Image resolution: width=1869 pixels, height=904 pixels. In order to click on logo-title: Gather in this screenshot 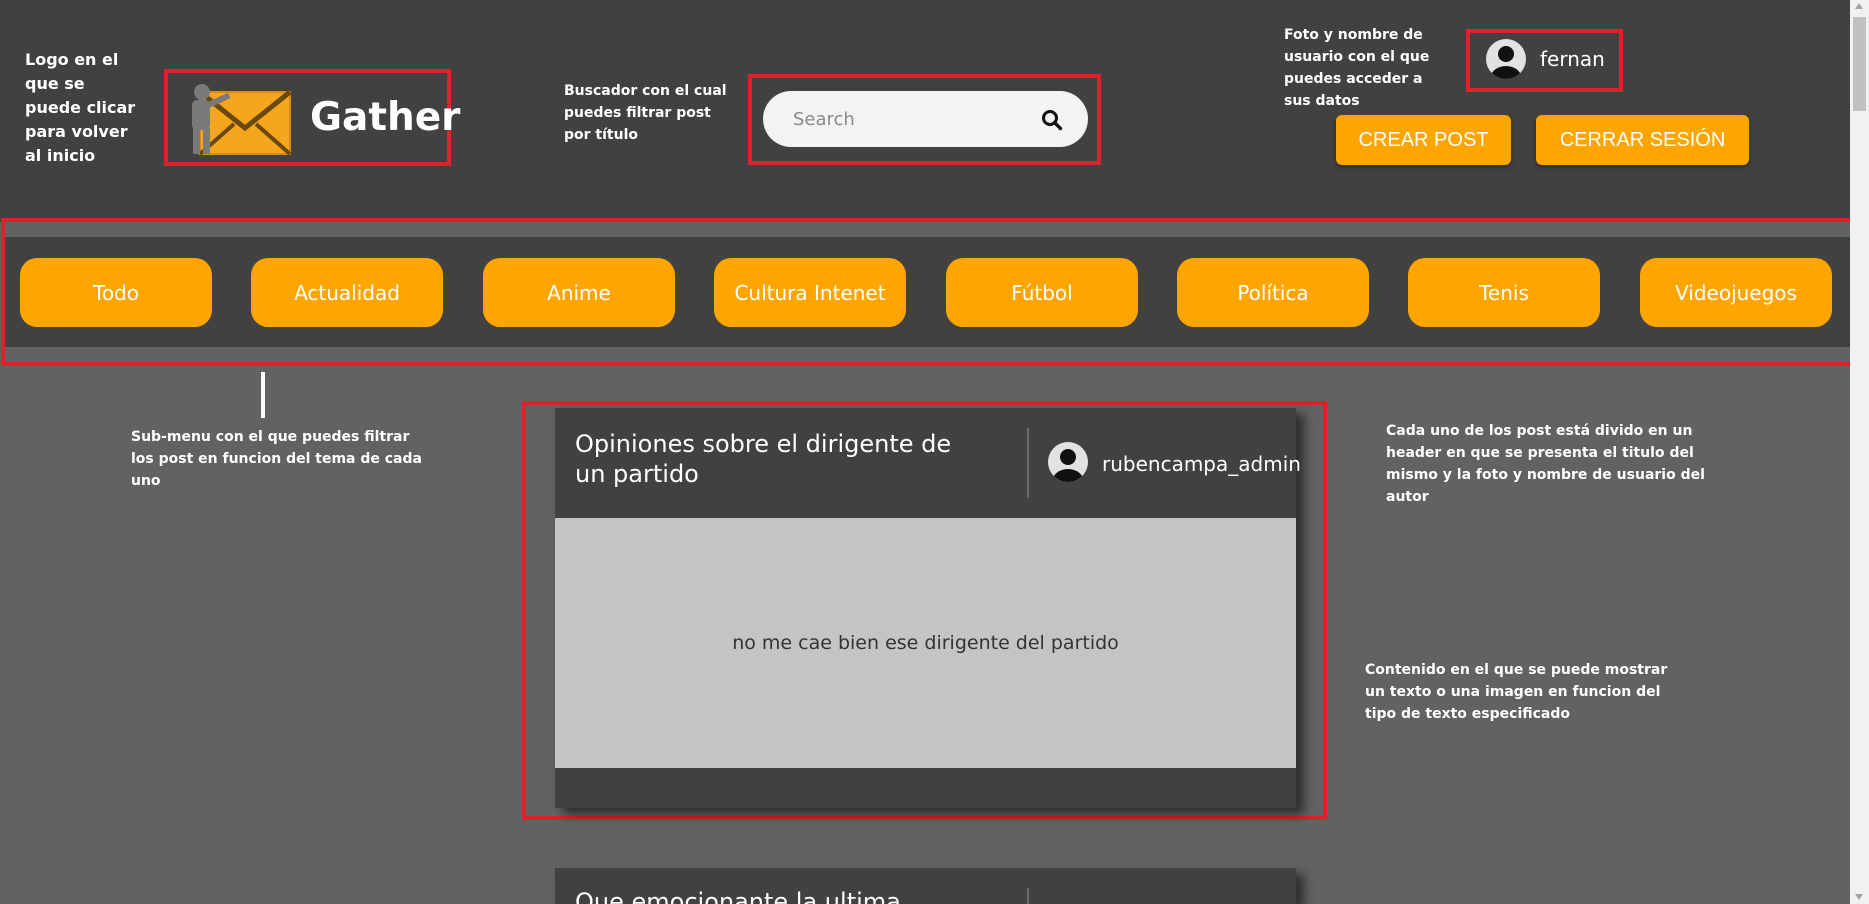, I will do `click(385, 117)`.